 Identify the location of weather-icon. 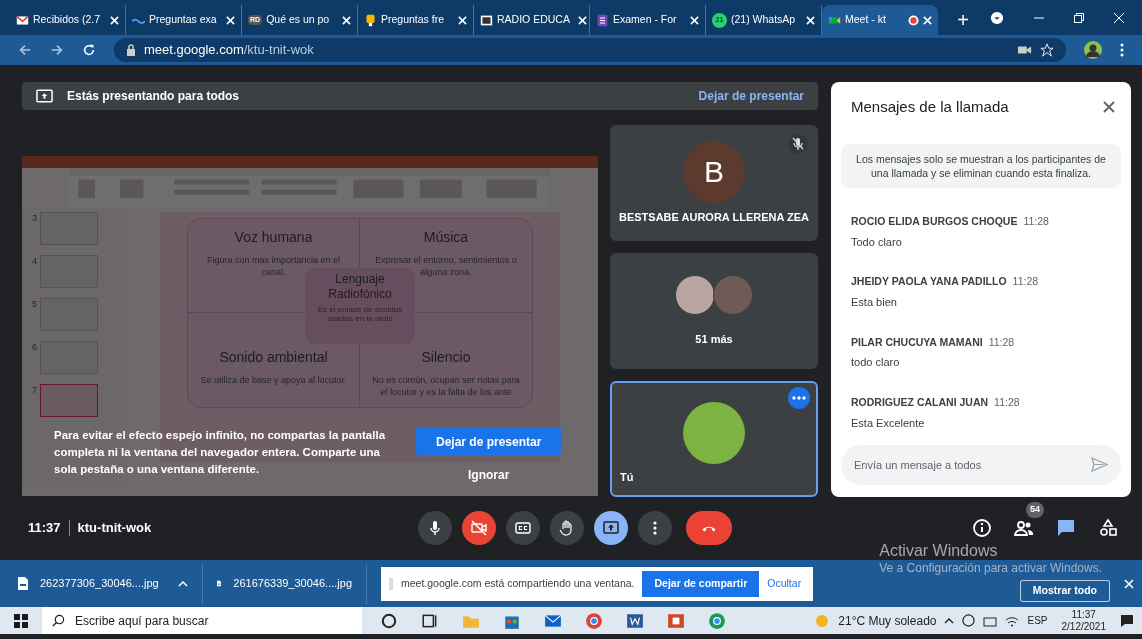
(822, 620).